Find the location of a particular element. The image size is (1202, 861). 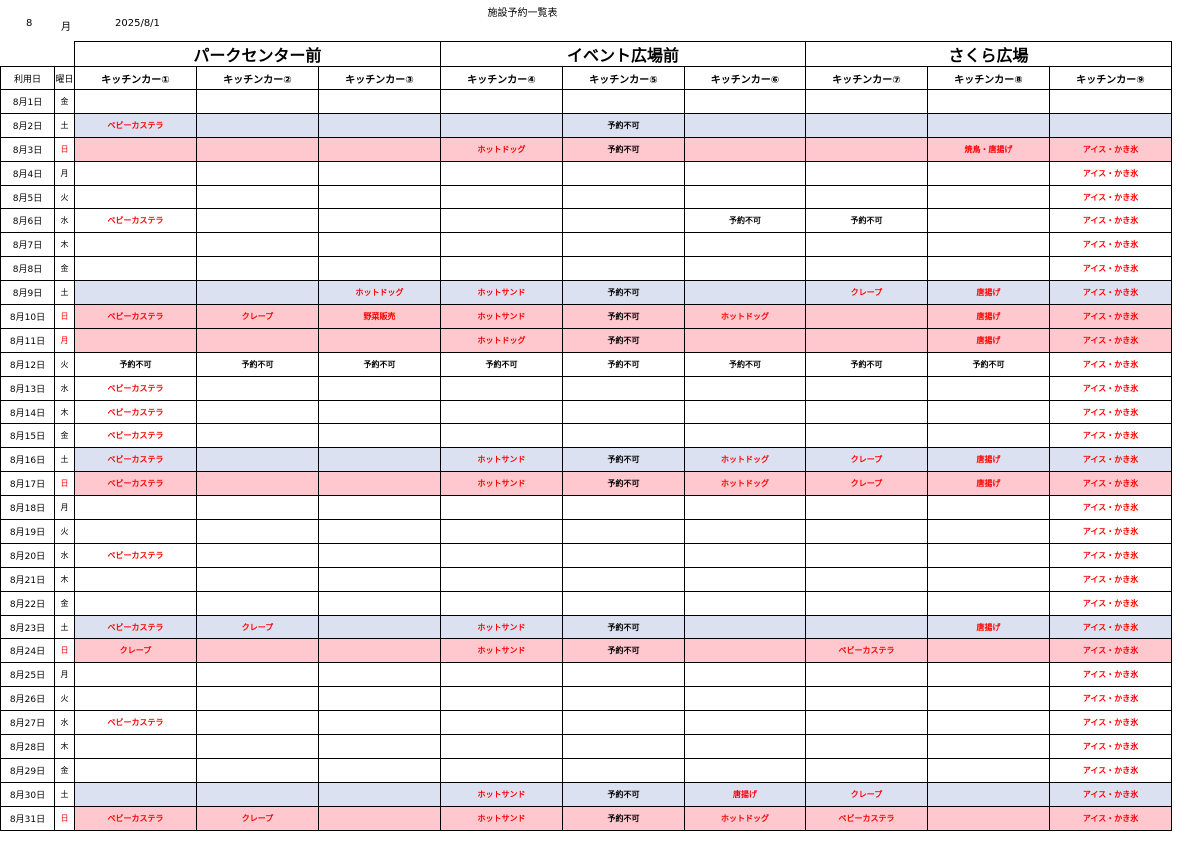

reservation-cell-car-8: 唐揚げ is located at coordinates (989, 484).